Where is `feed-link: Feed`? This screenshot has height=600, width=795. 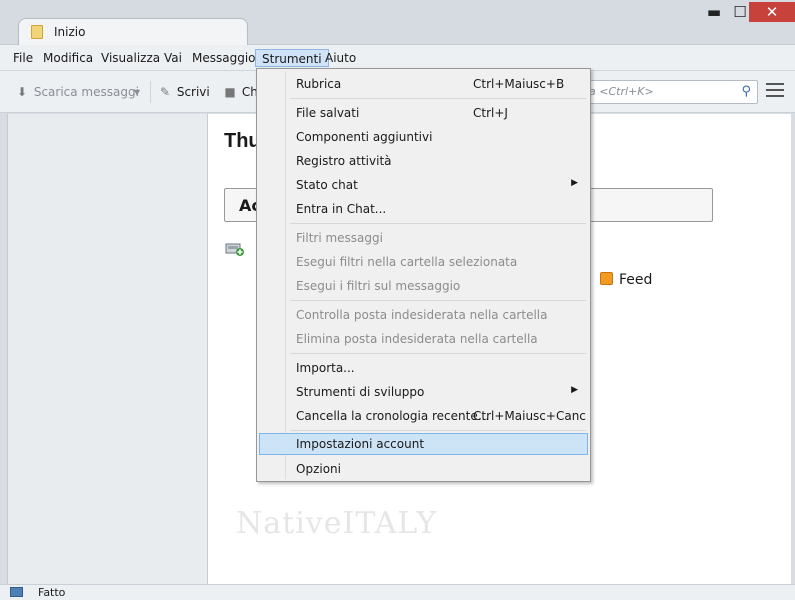 feed-link: Feed is located at coordinates (626, 280).